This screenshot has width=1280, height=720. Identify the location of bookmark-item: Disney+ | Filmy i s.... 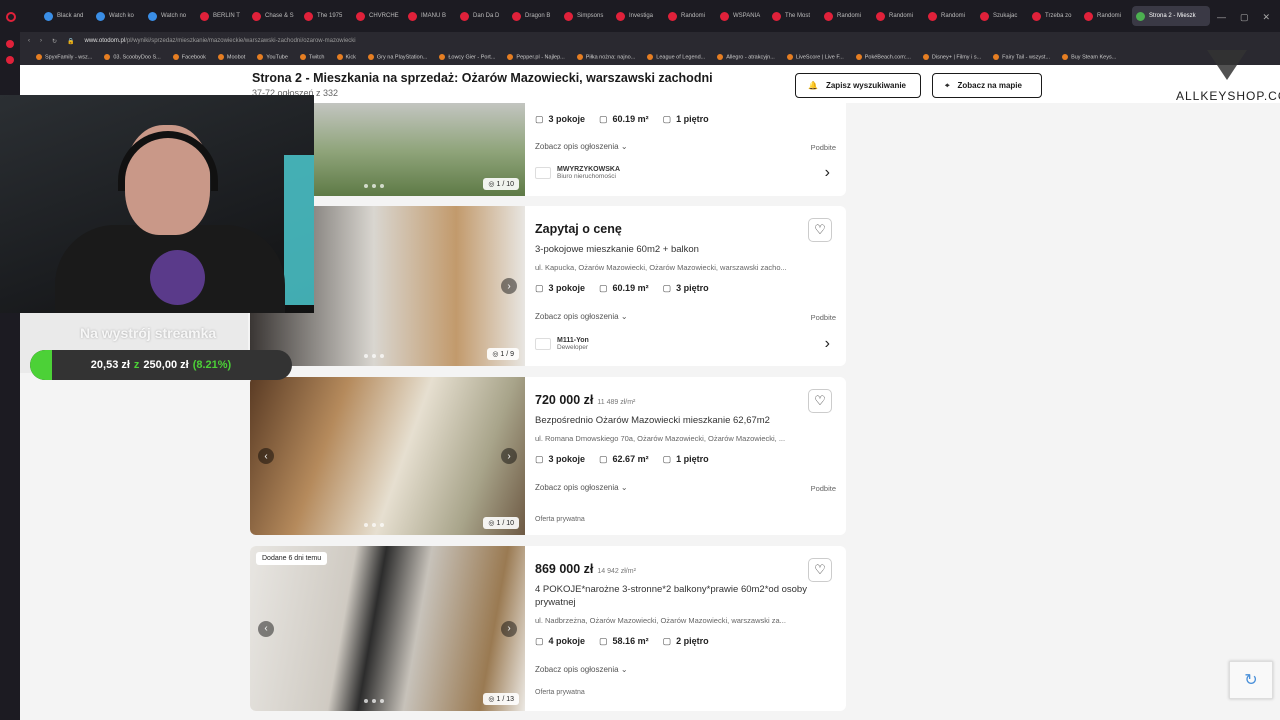
(952, 57).